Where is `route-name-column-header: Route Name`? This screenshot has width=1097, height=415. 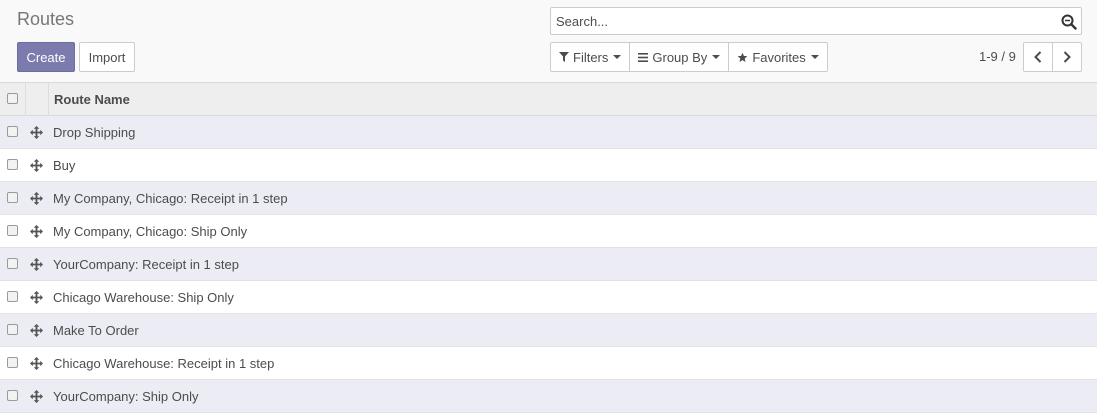 route-name-column-header: Route Name is located at coordinates (92, 99).